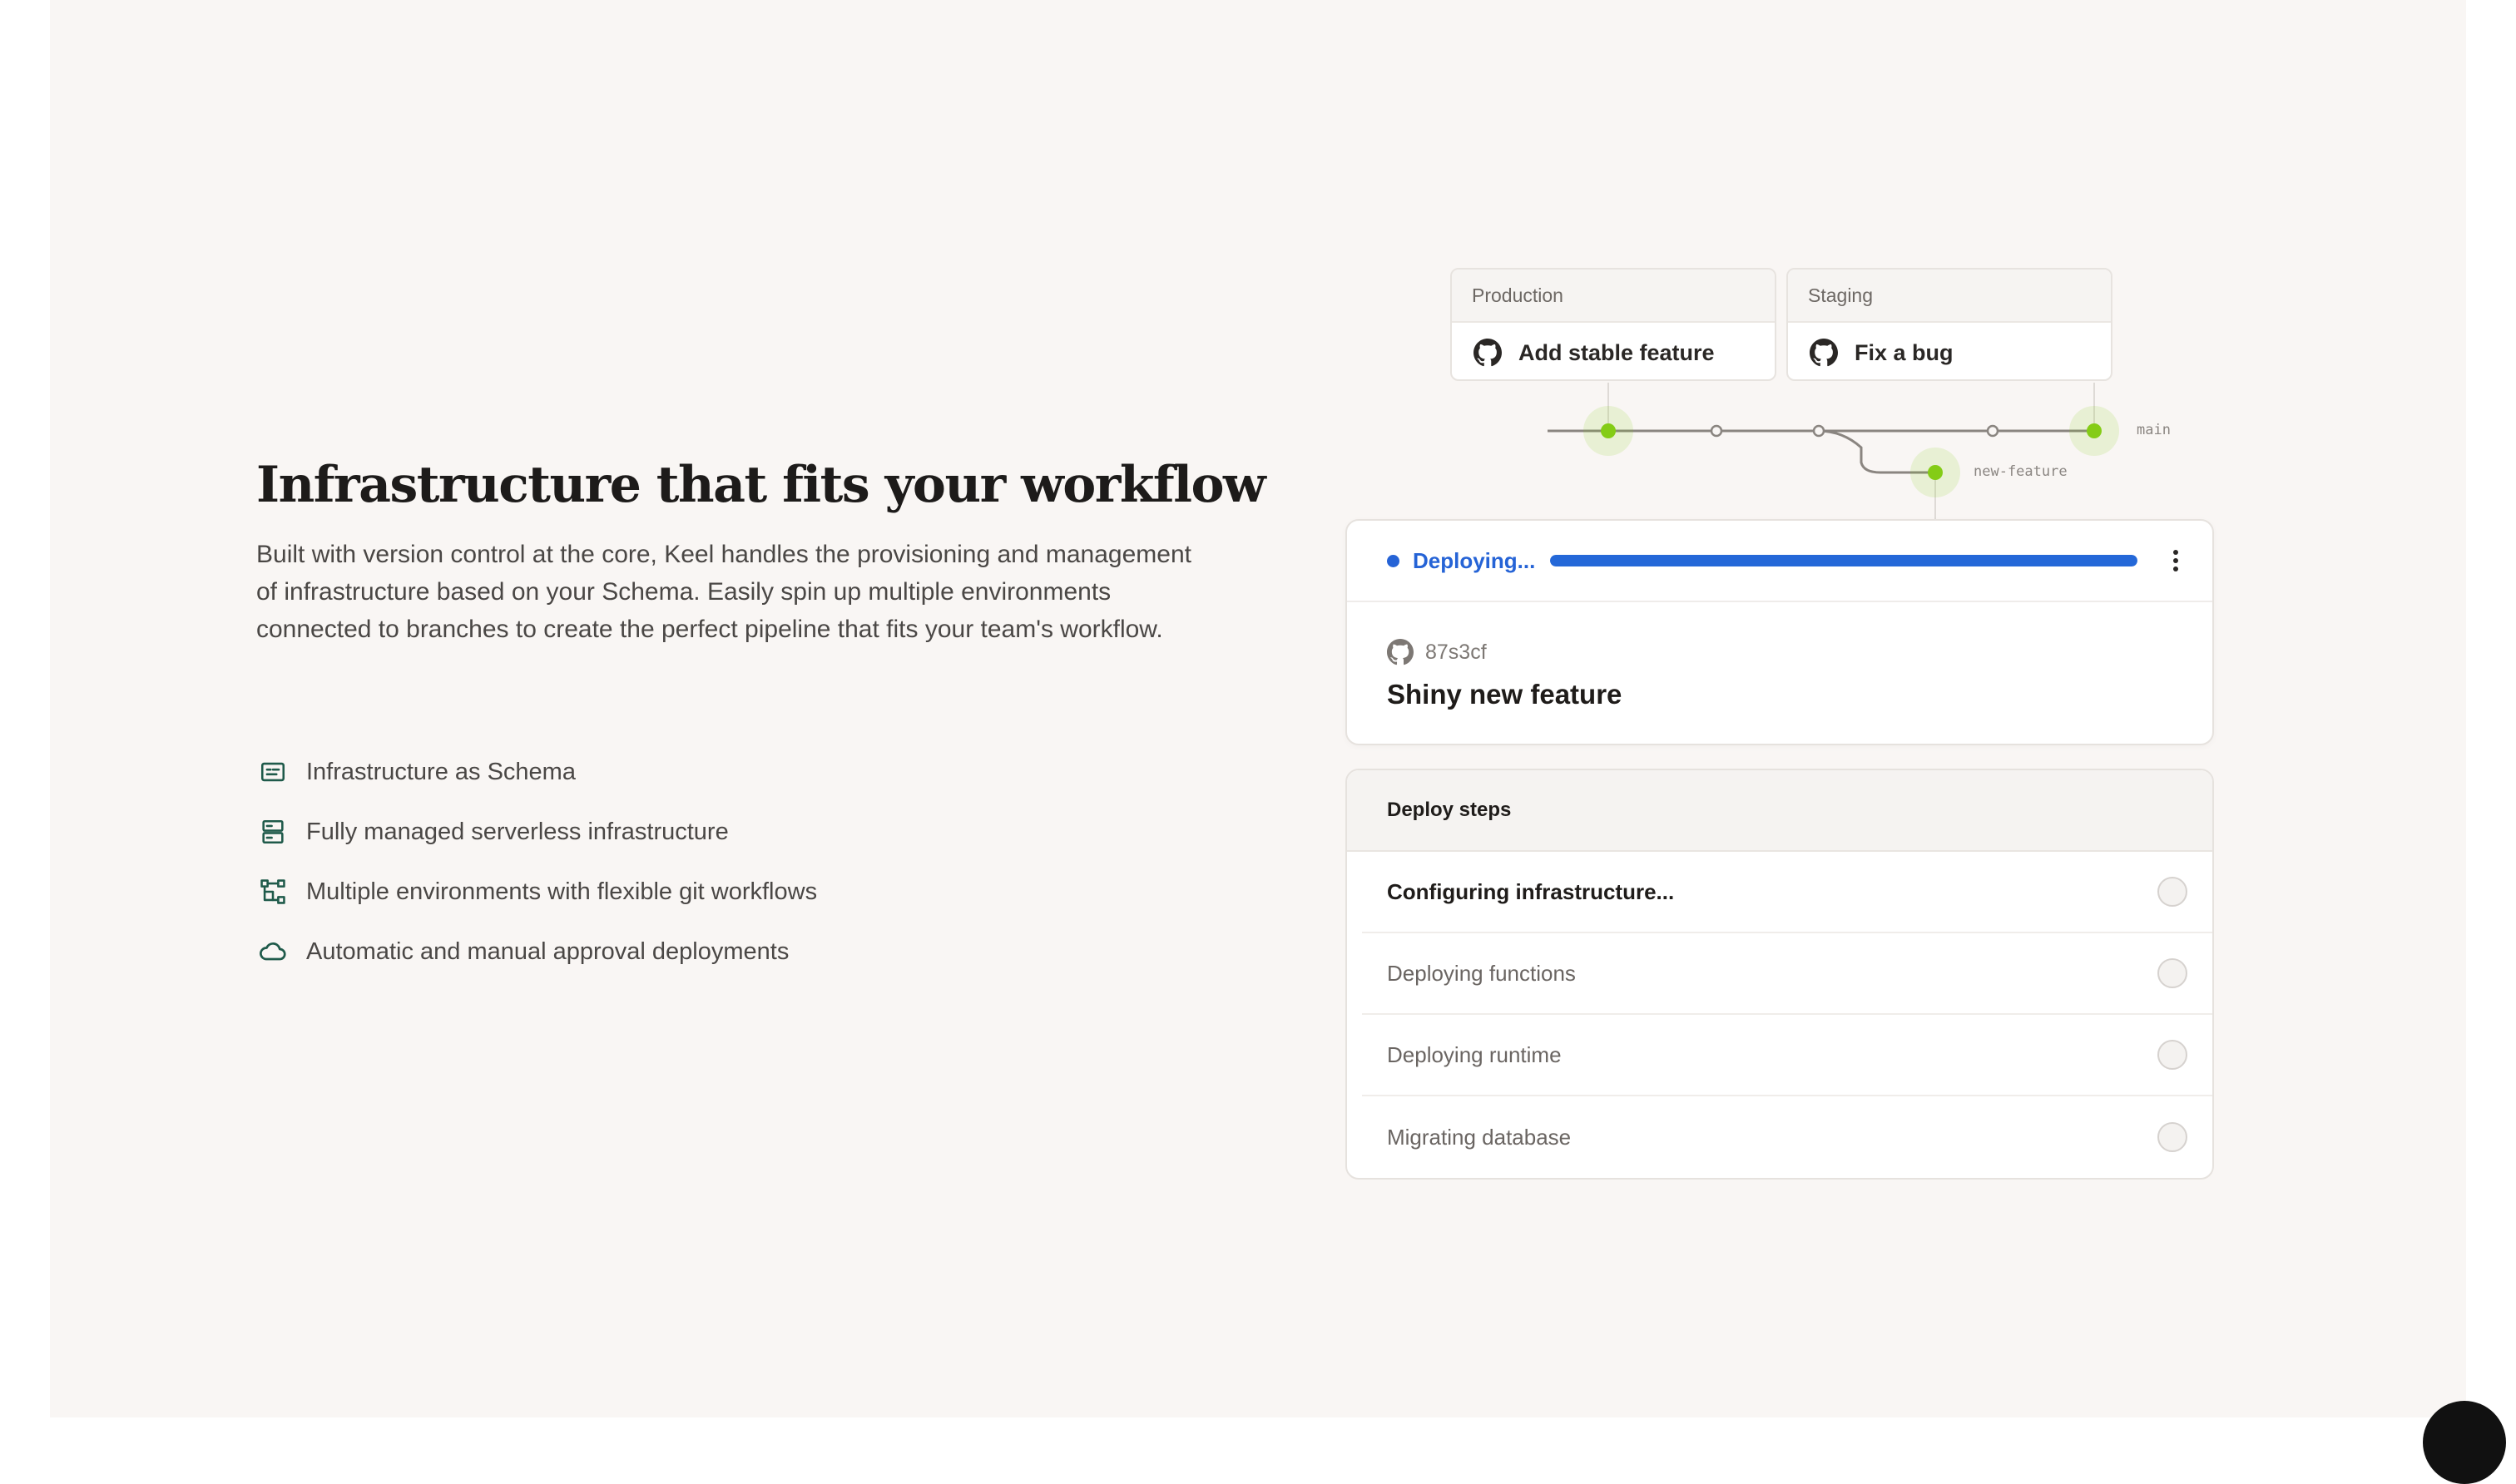 This screenshot has height=1484, width=2516. What do you see at coordinates (1787, 974) in the screenshot?
I see `deploy-step: Deploying functions` at bounding box center [1787, 974].